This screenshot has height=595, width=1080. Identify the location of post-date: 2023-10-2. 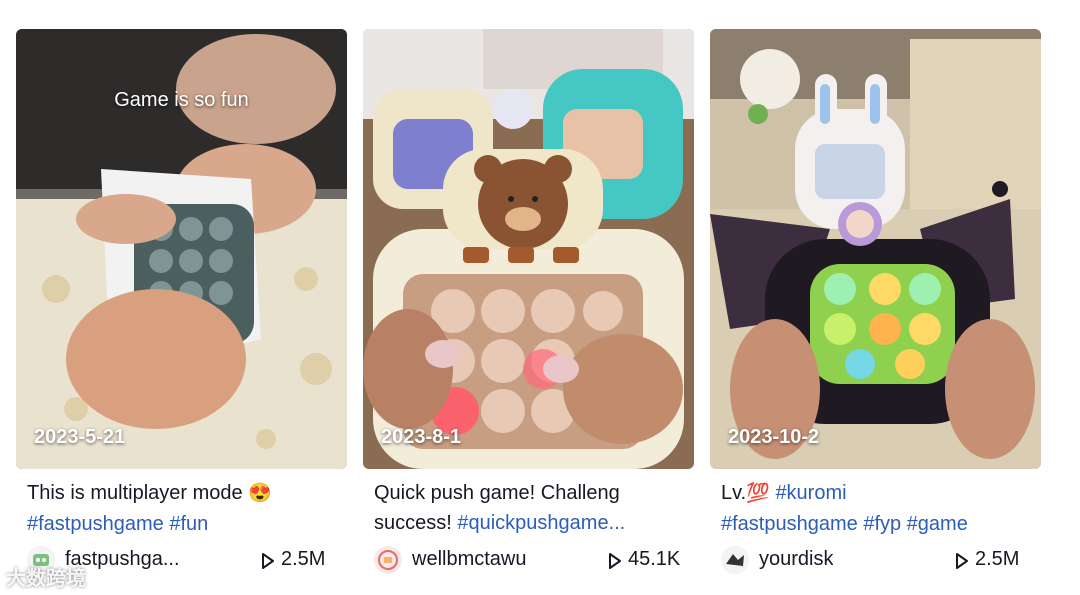
(774, 437).